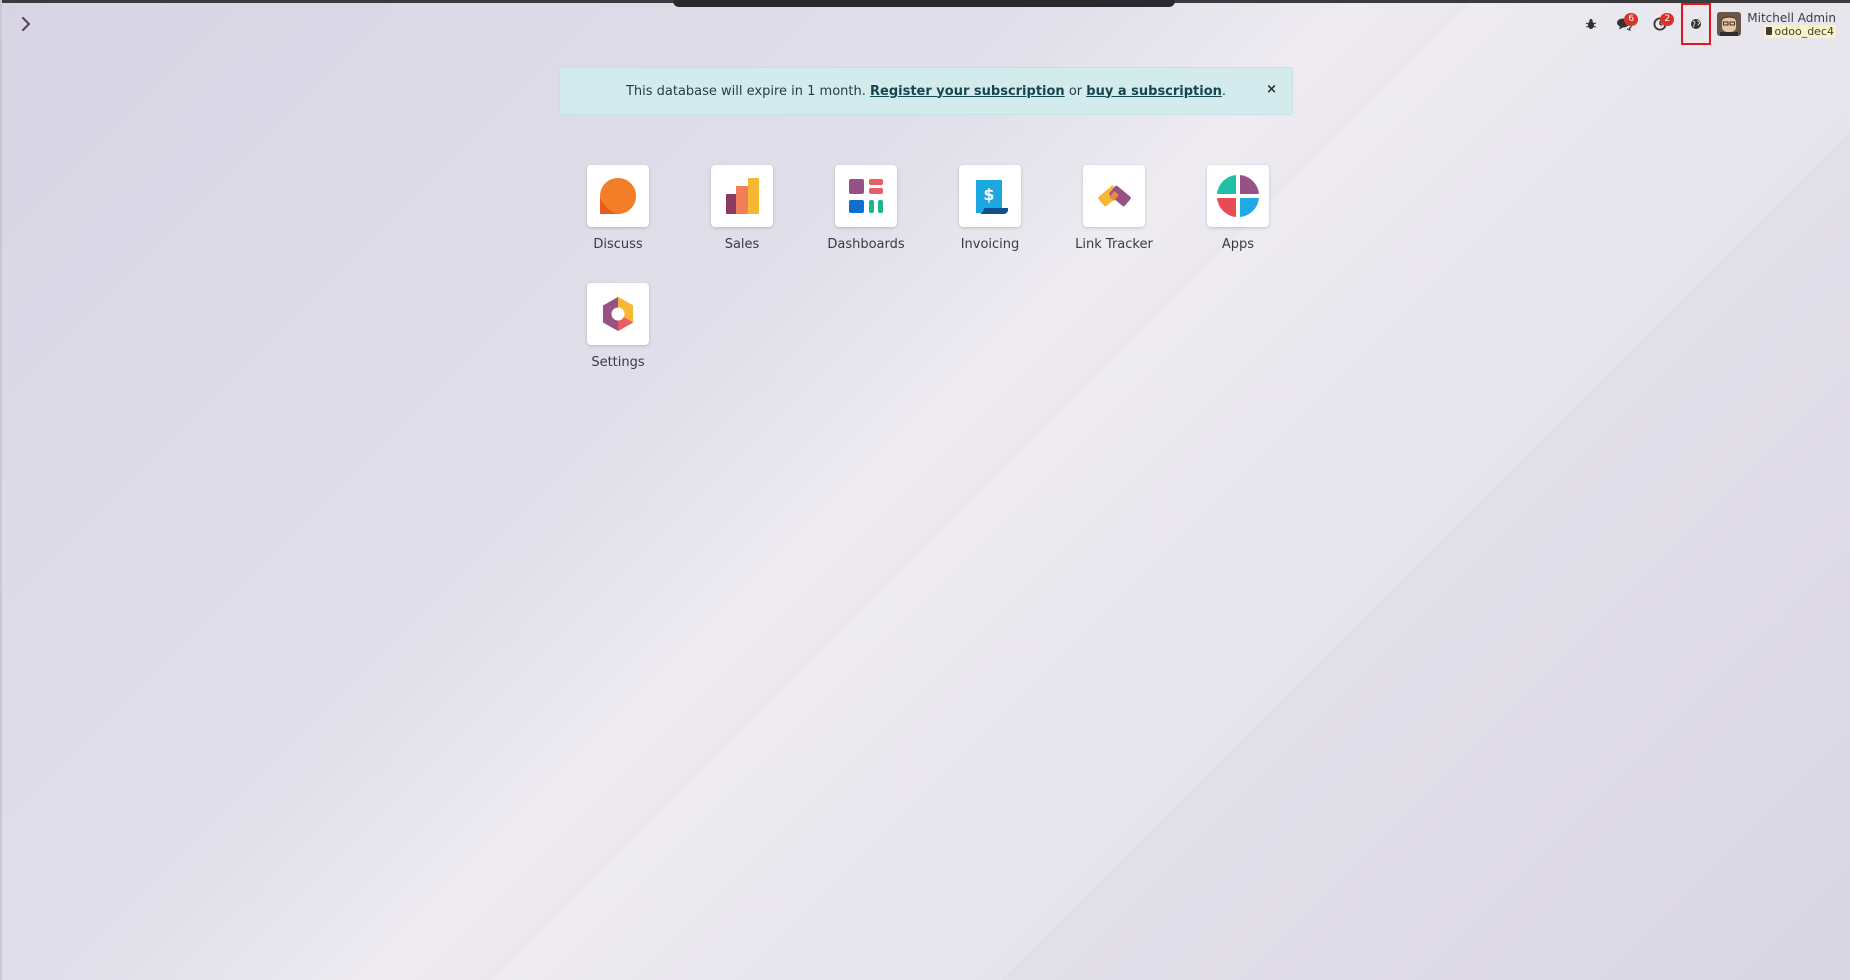 The image size is (1850, 980). What do you see at coordinates (1804, 31) in the screenshot?
I see `database-label: odoo_dec4` at bounding box center [1804, 31].